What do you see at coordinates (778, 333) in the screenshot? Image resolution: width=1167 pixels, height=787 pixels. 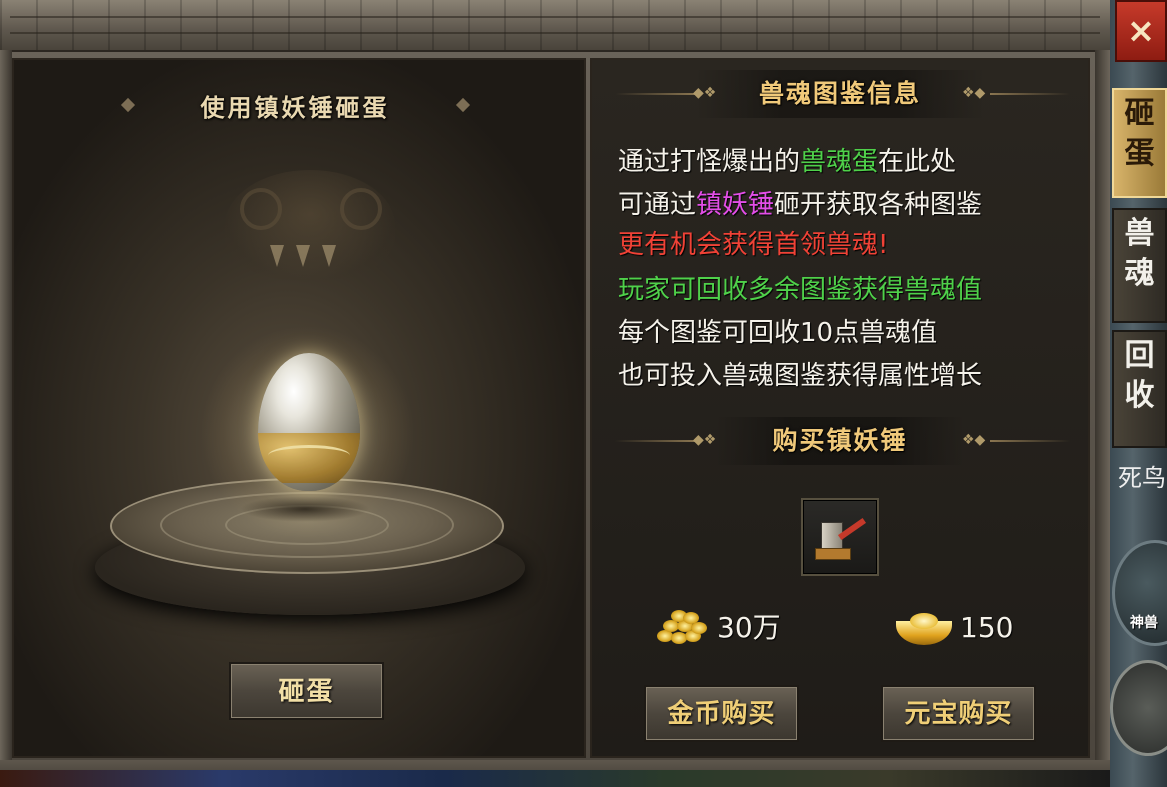 I see `info-line-5: 每个图鉴可回收10点兽魂值` at bounding box center [778, 333].